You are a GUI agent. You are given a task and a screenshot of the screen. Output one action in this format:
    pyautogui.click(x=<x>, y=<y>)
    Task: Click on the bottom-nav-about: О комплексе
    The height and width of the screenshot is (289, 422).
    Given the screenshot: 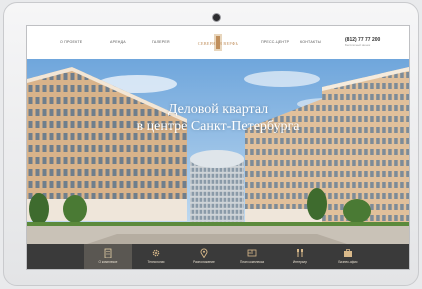 What is the action you would take?
    pyautogui.click(x=108, y=256)
    